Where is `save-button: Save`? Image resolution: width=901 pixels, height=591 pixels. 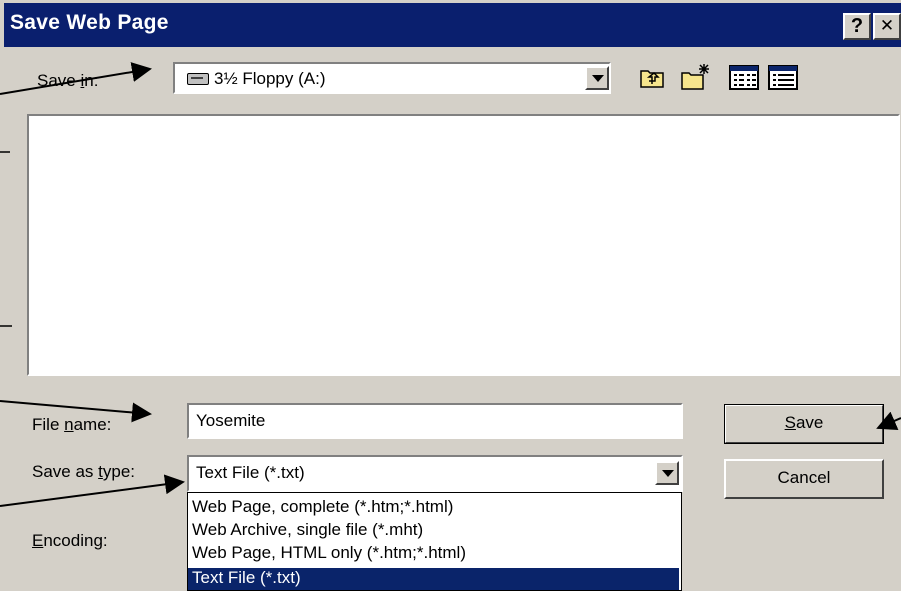
save-button: Save is located at coordinates (804, 424).